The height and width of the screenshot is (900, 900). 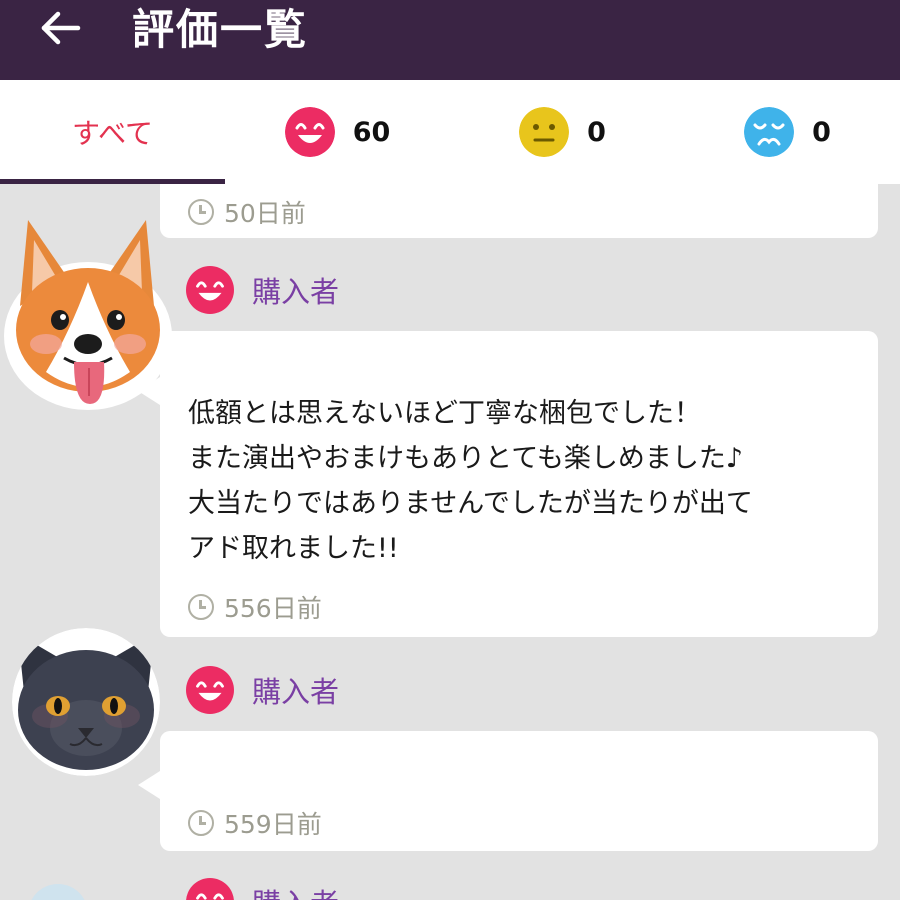 I want to click on good-count: 60, so click(x=371, y=132).